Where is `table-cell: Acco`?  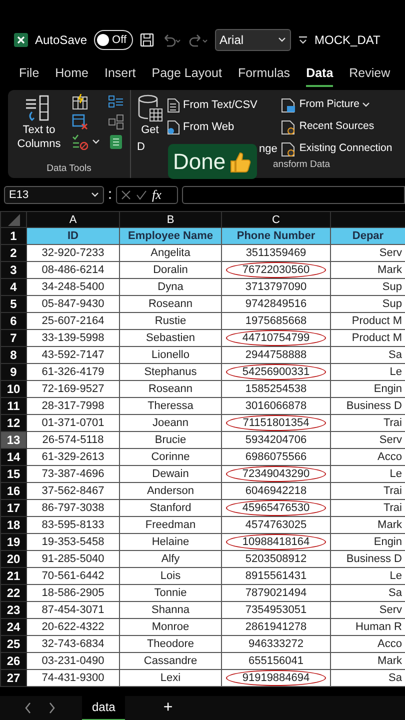
table-cell: Acco is located at coordinates (367, 457).